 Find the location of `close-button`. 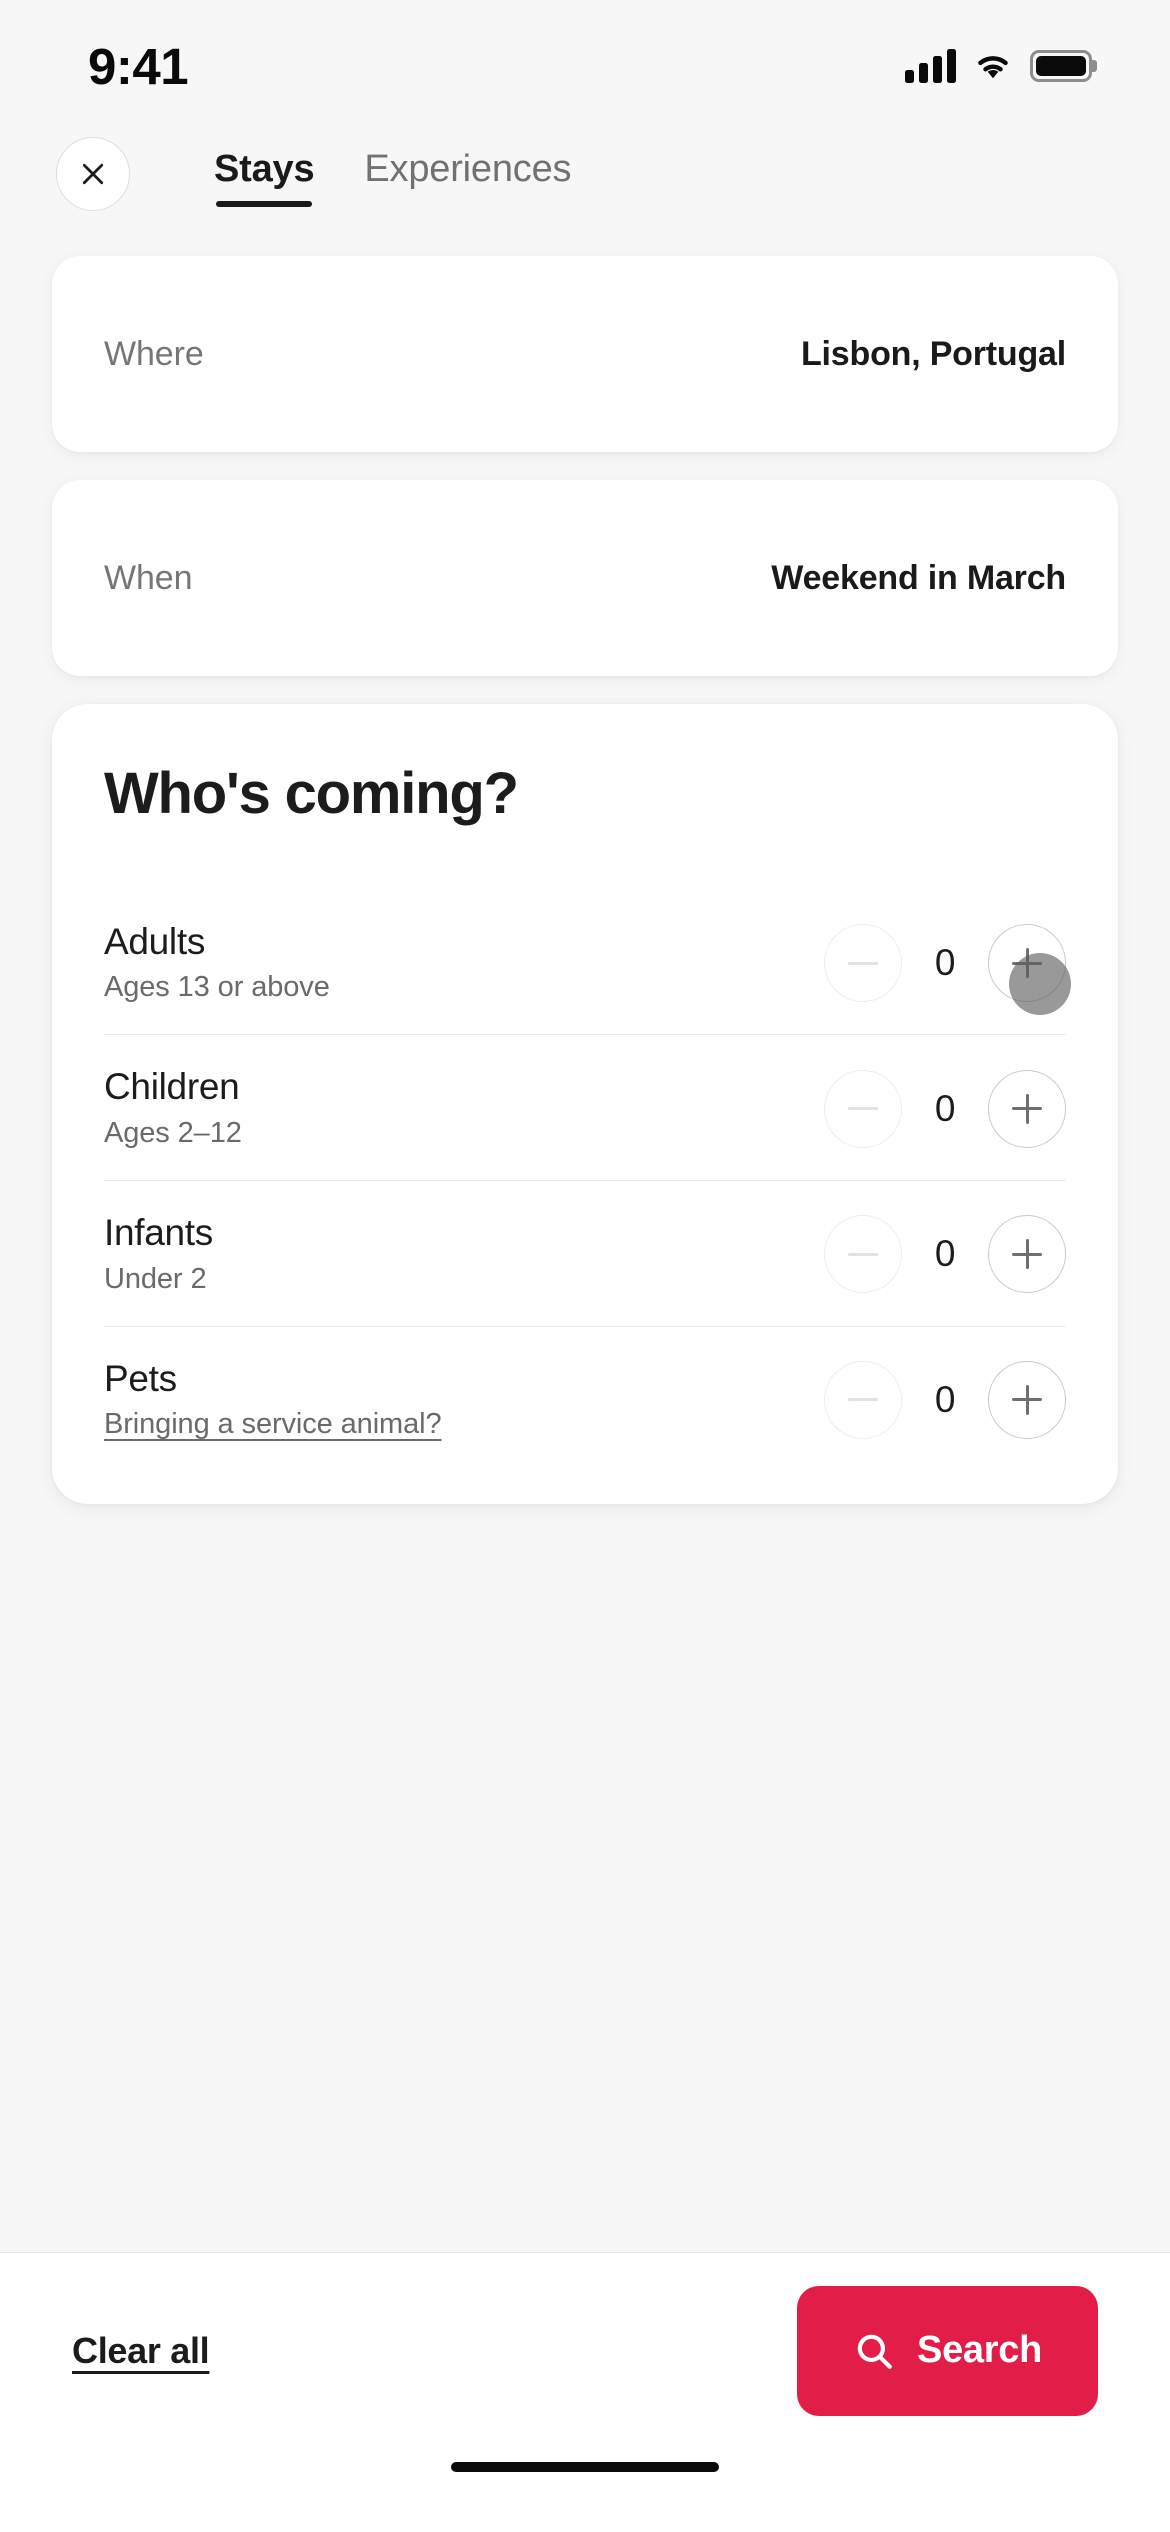

close-button is located at coordinates (93, 174).